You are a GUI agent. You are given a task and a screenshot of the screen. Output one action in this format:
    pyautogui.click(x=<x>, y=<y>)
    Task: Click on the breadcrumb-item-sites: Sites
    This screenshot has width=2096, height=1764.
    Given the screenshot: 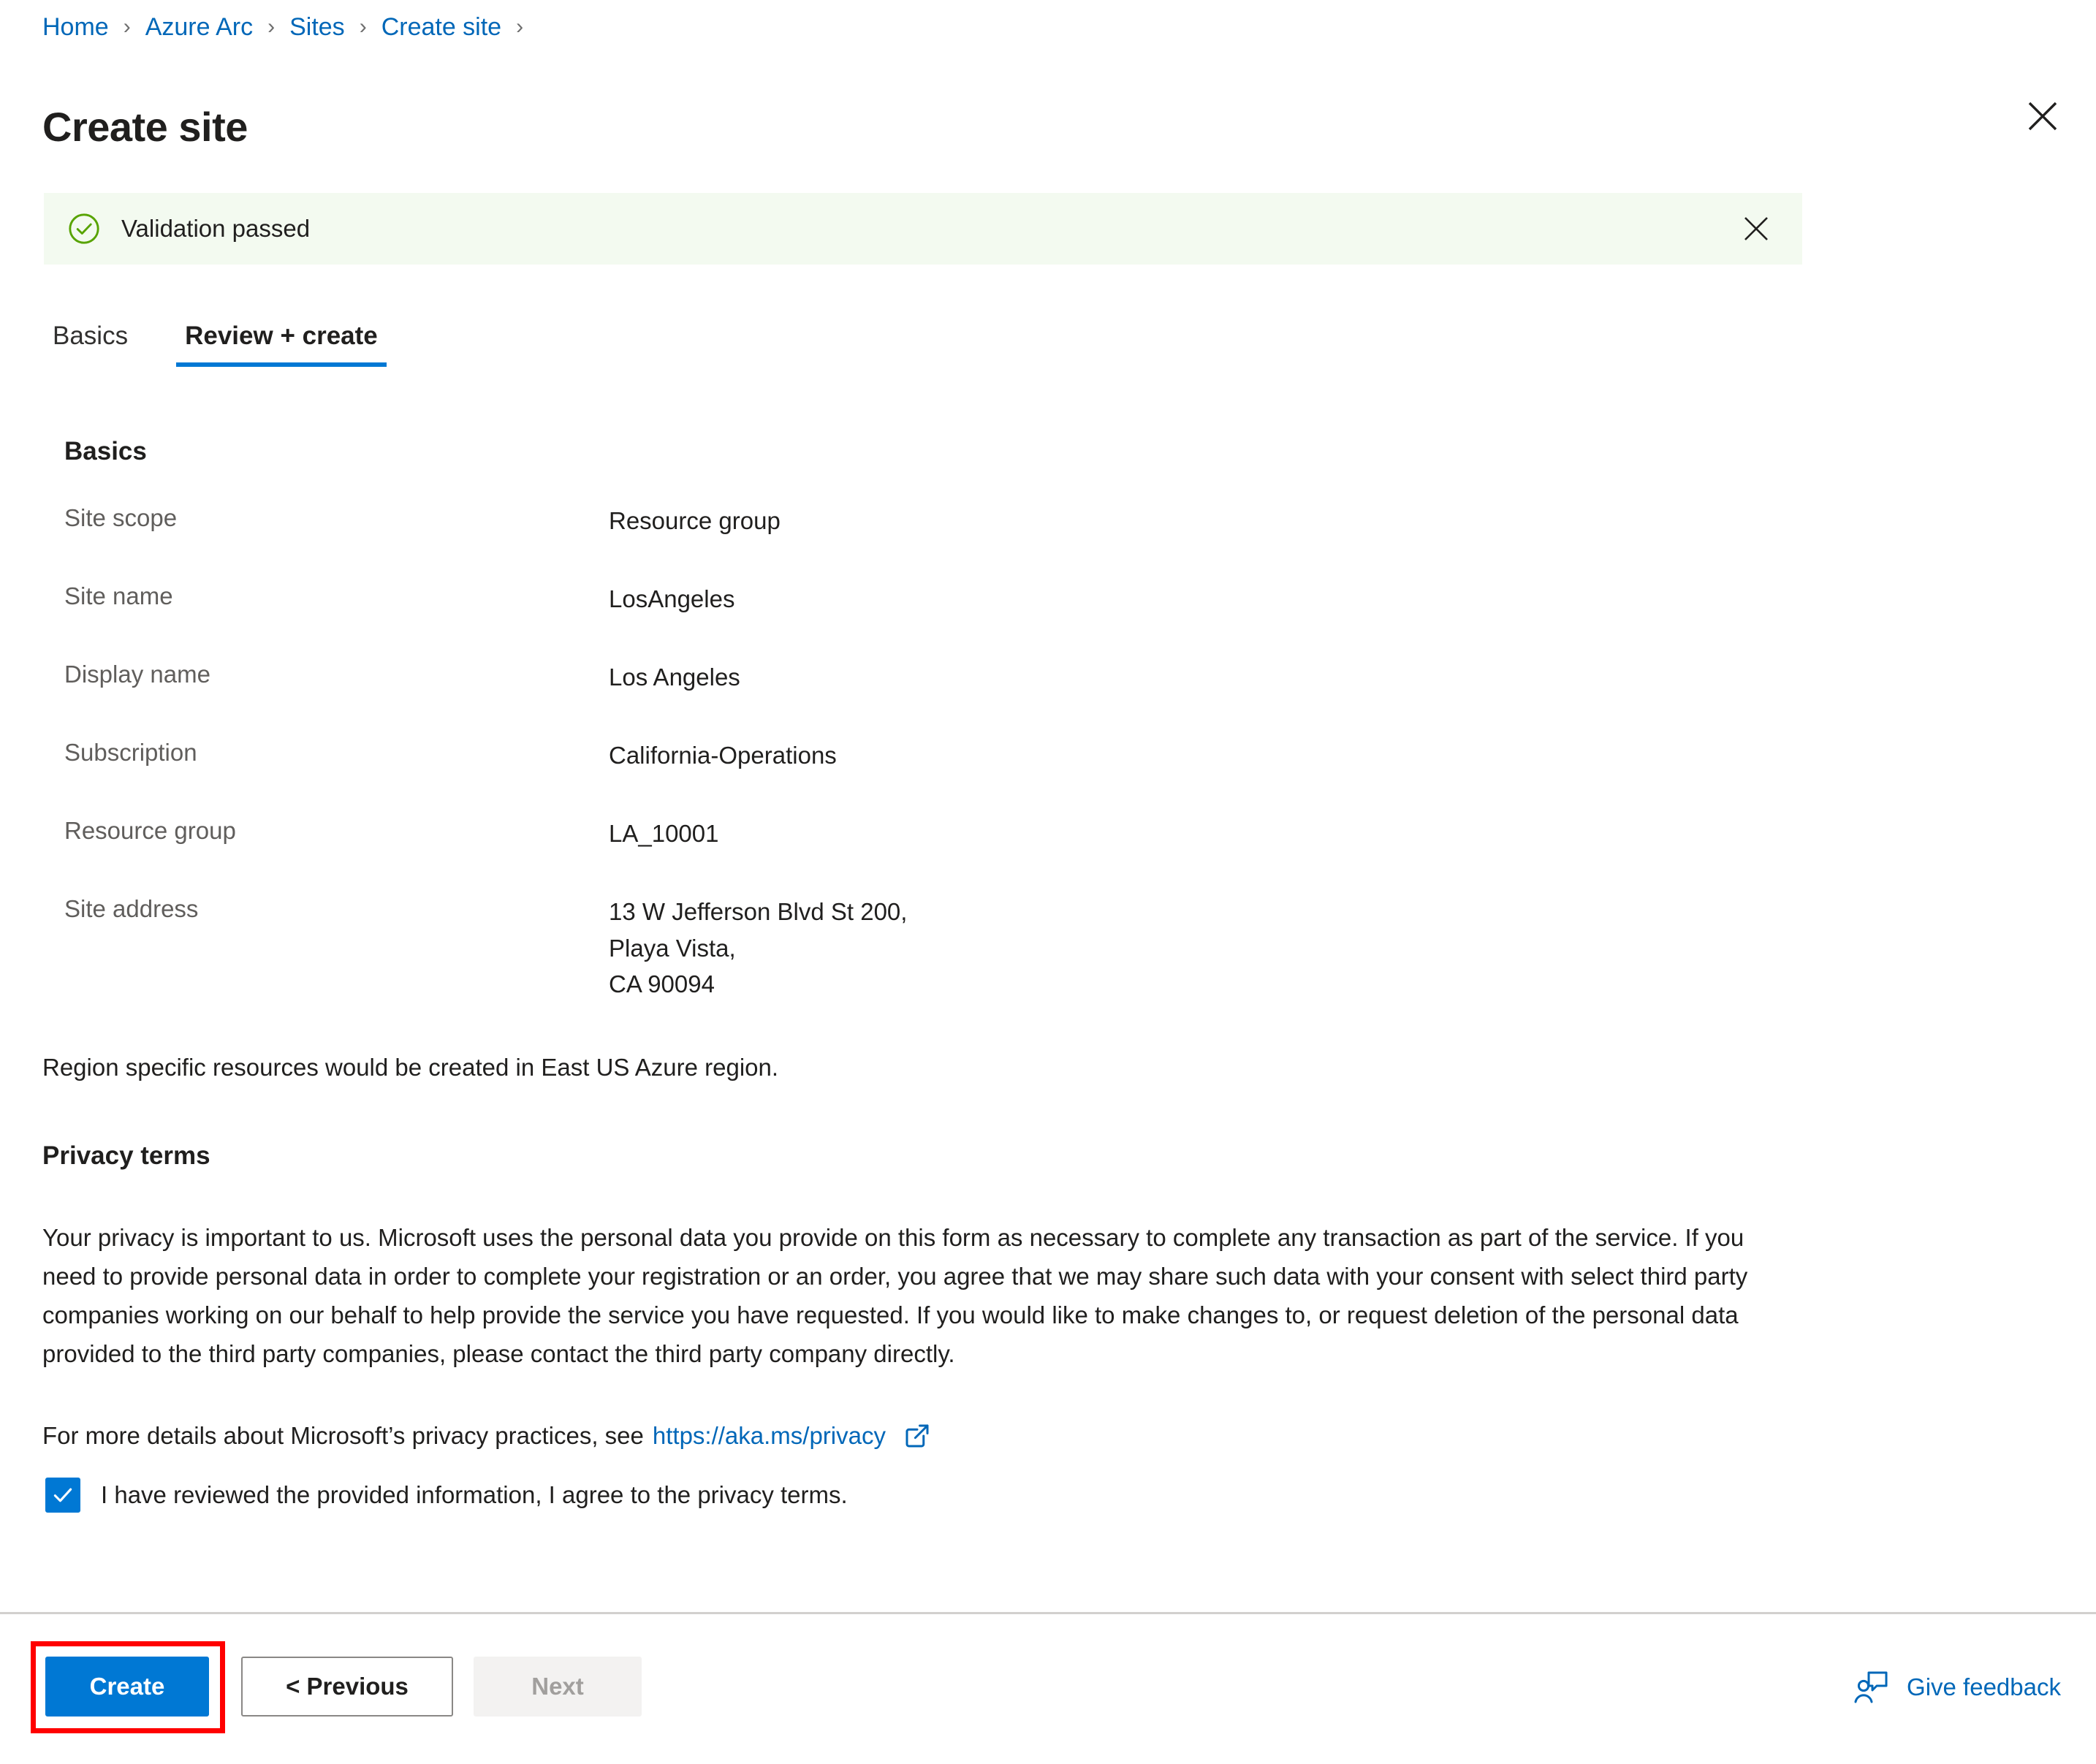 What is the action you would take?
    pyautogui.click(x=317, y=27)
    